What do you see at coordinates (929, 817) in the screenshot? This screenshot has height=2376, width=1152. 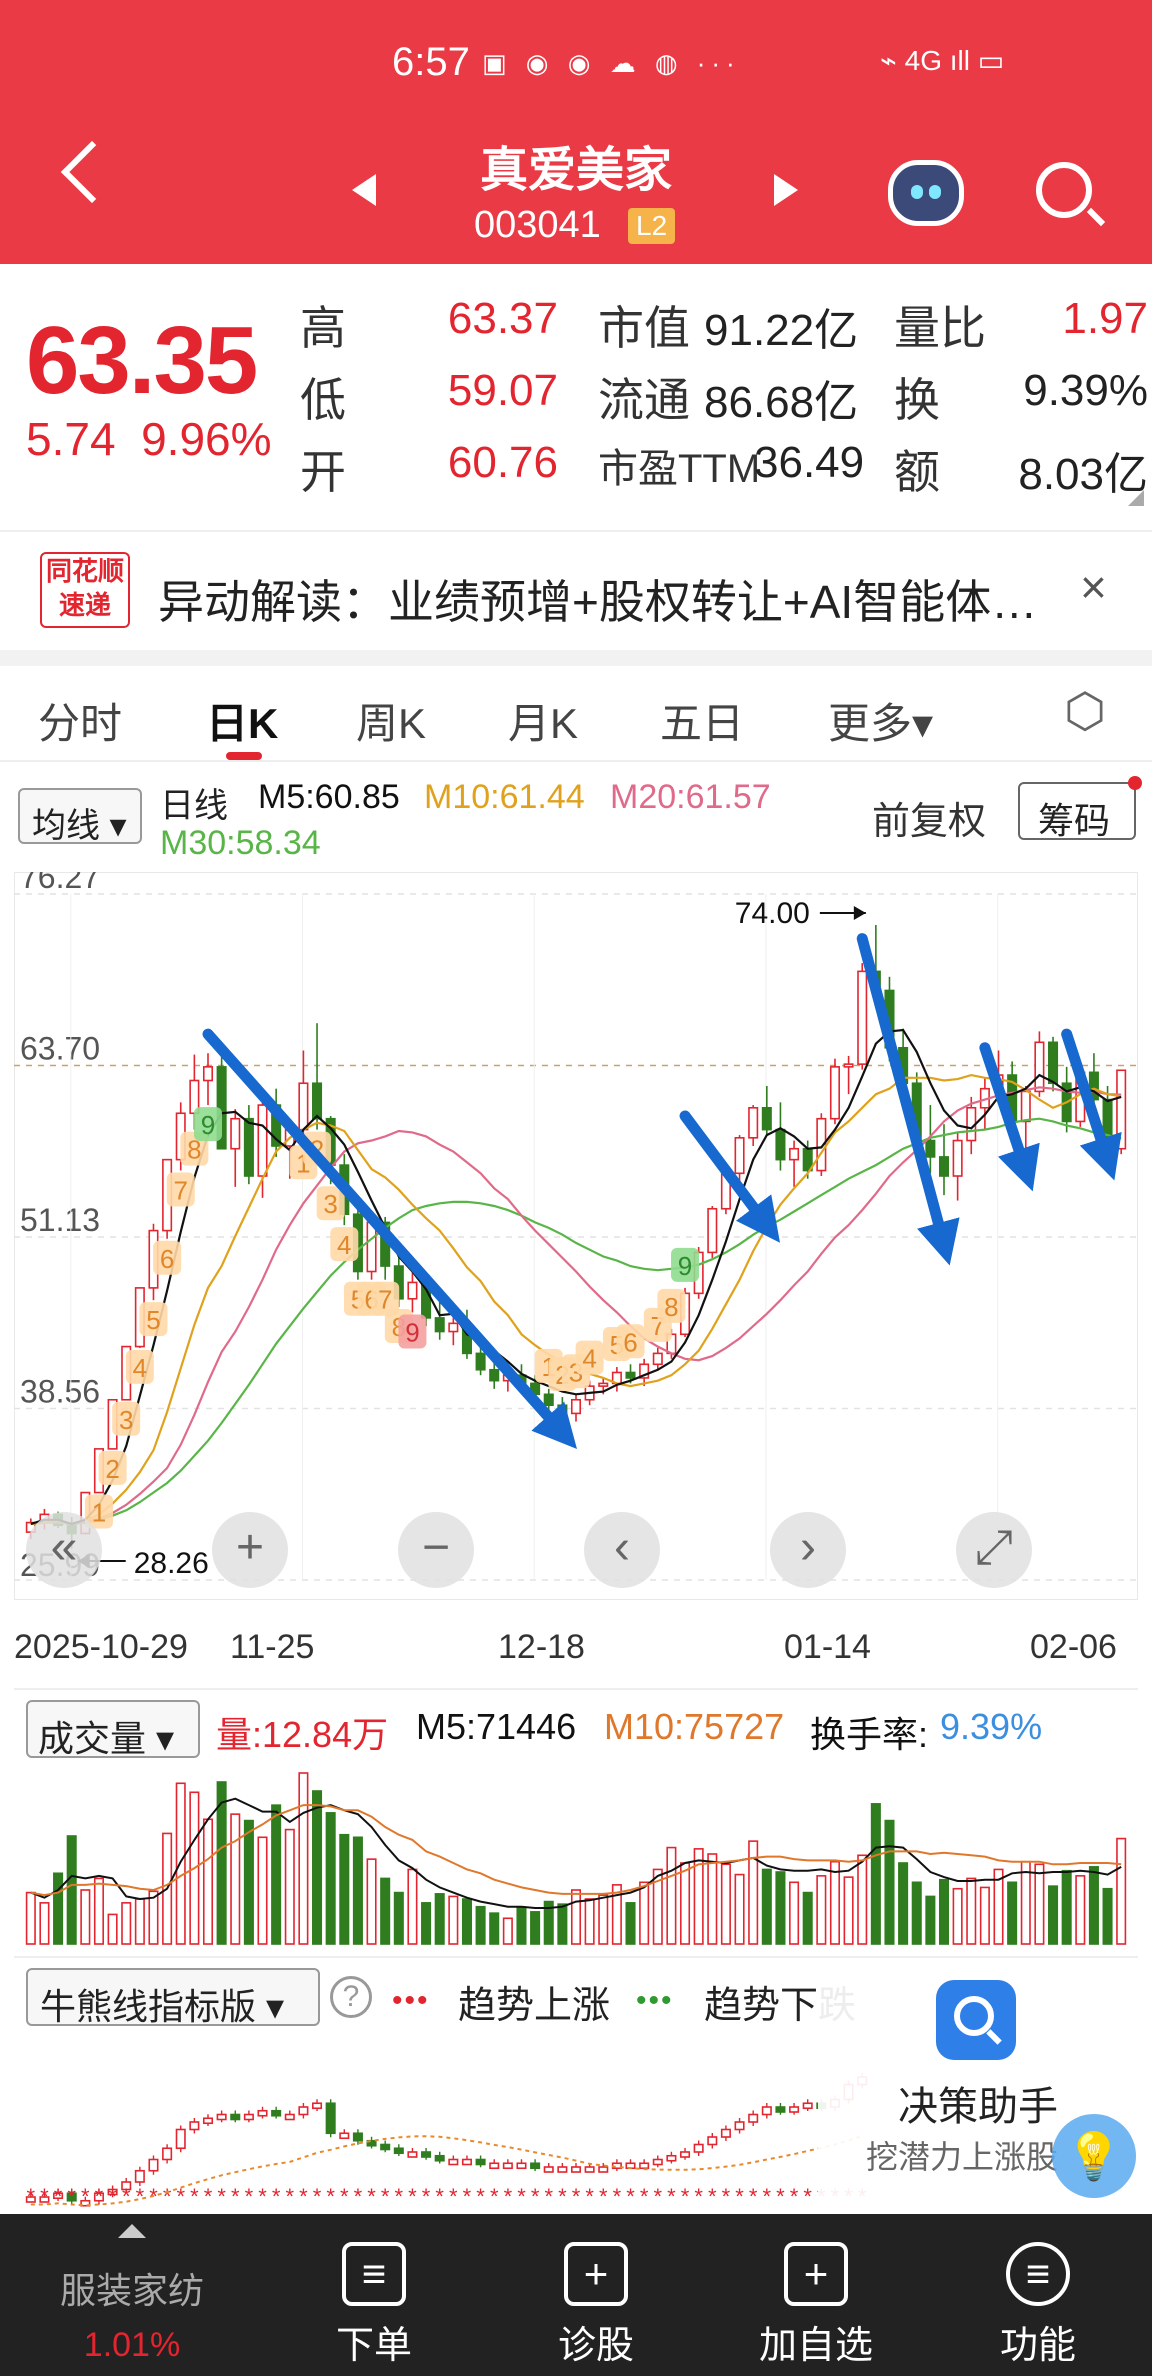 I see `fuquan-button: 前复权` at bounding box center [929, 817].